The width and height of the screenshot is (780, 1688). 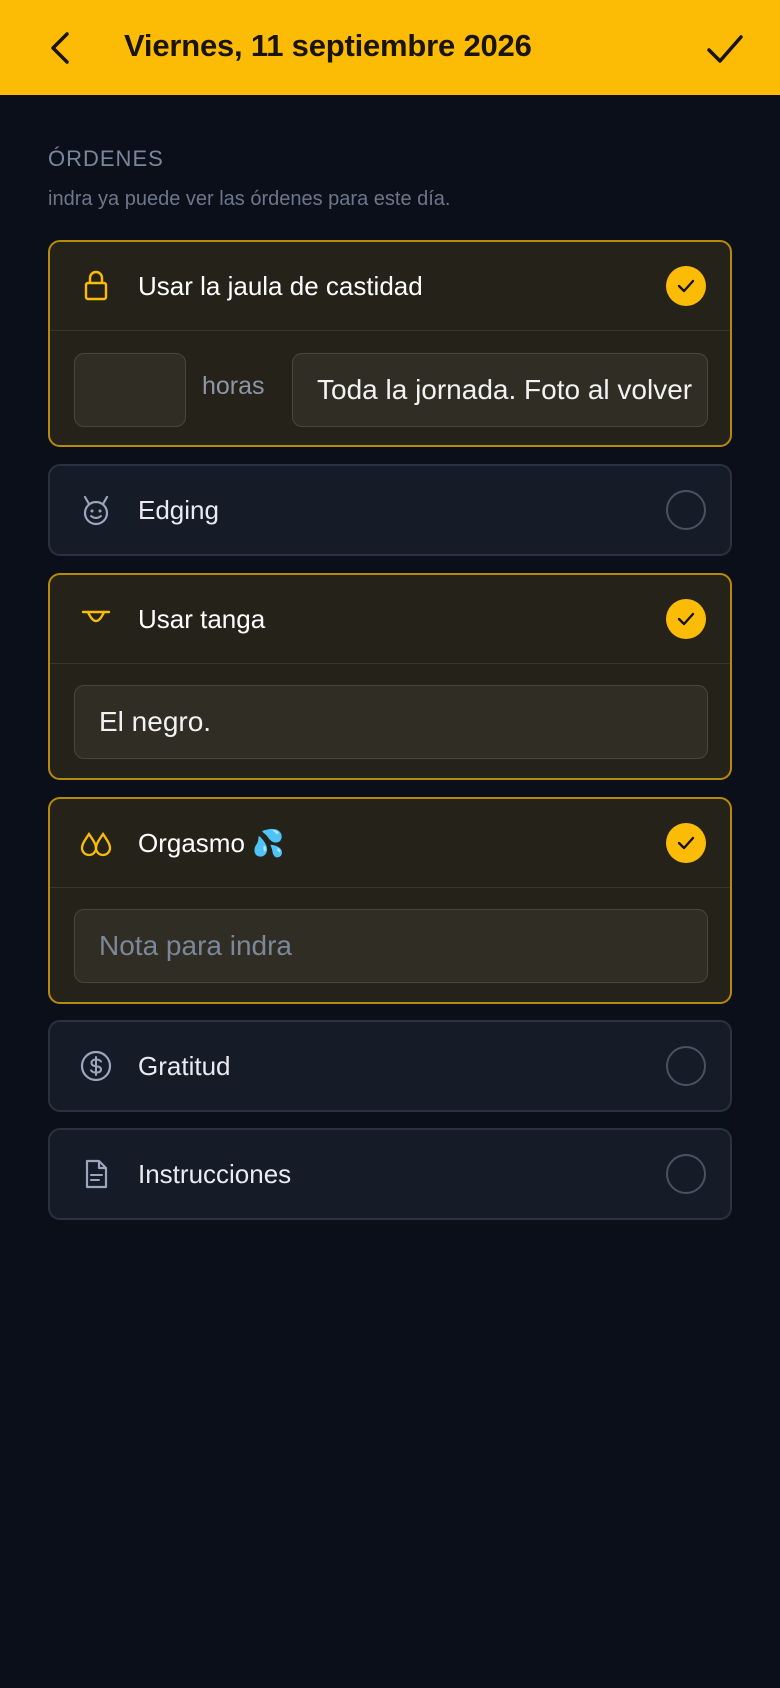 I want to click on devil-face-icon, so click(x=96, y=510).